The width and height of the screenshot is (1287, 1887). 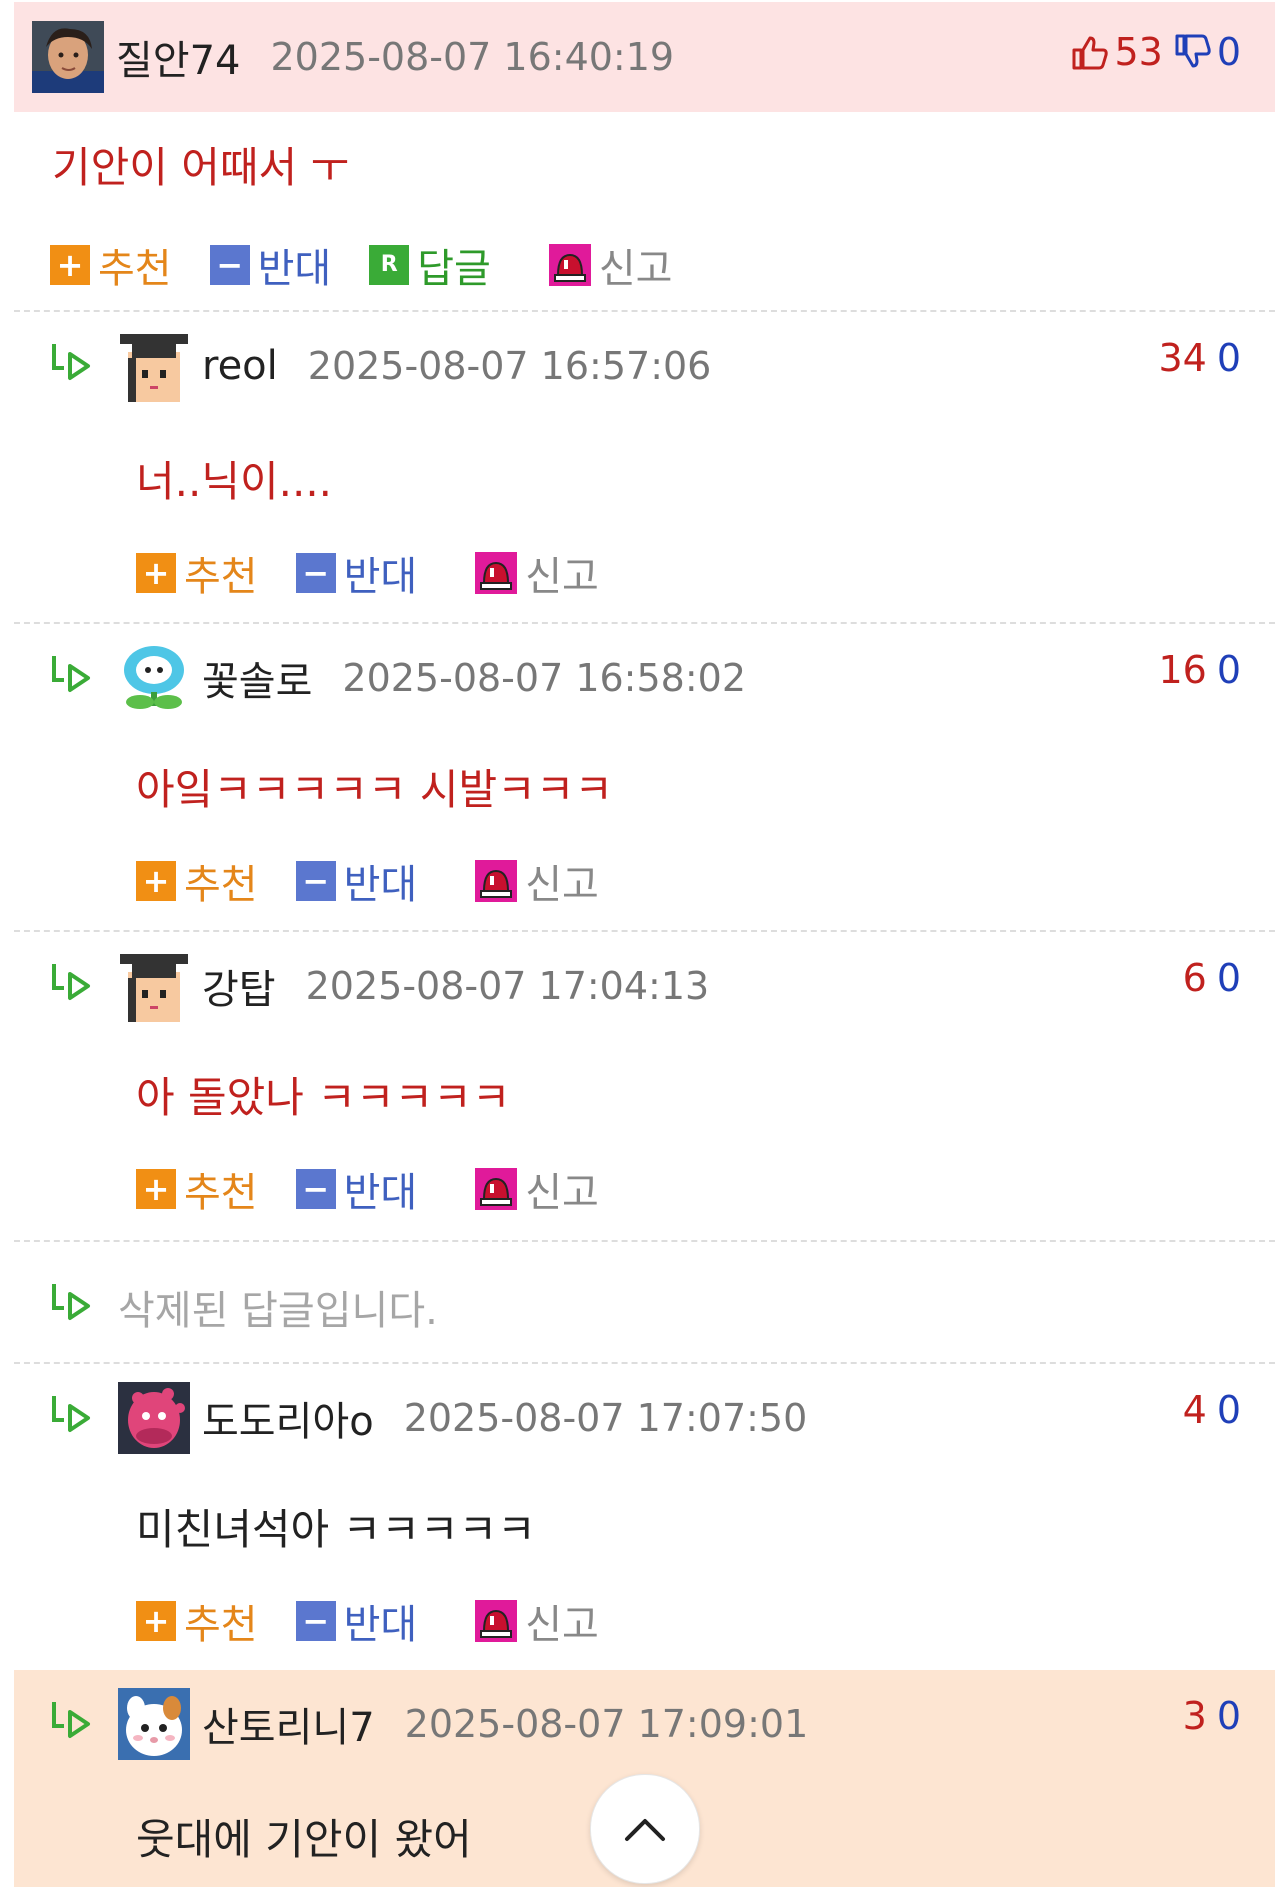 I want to click on comment-actions: + 추천 − 반대 R 답글 신고, so click(x=380, y=265).